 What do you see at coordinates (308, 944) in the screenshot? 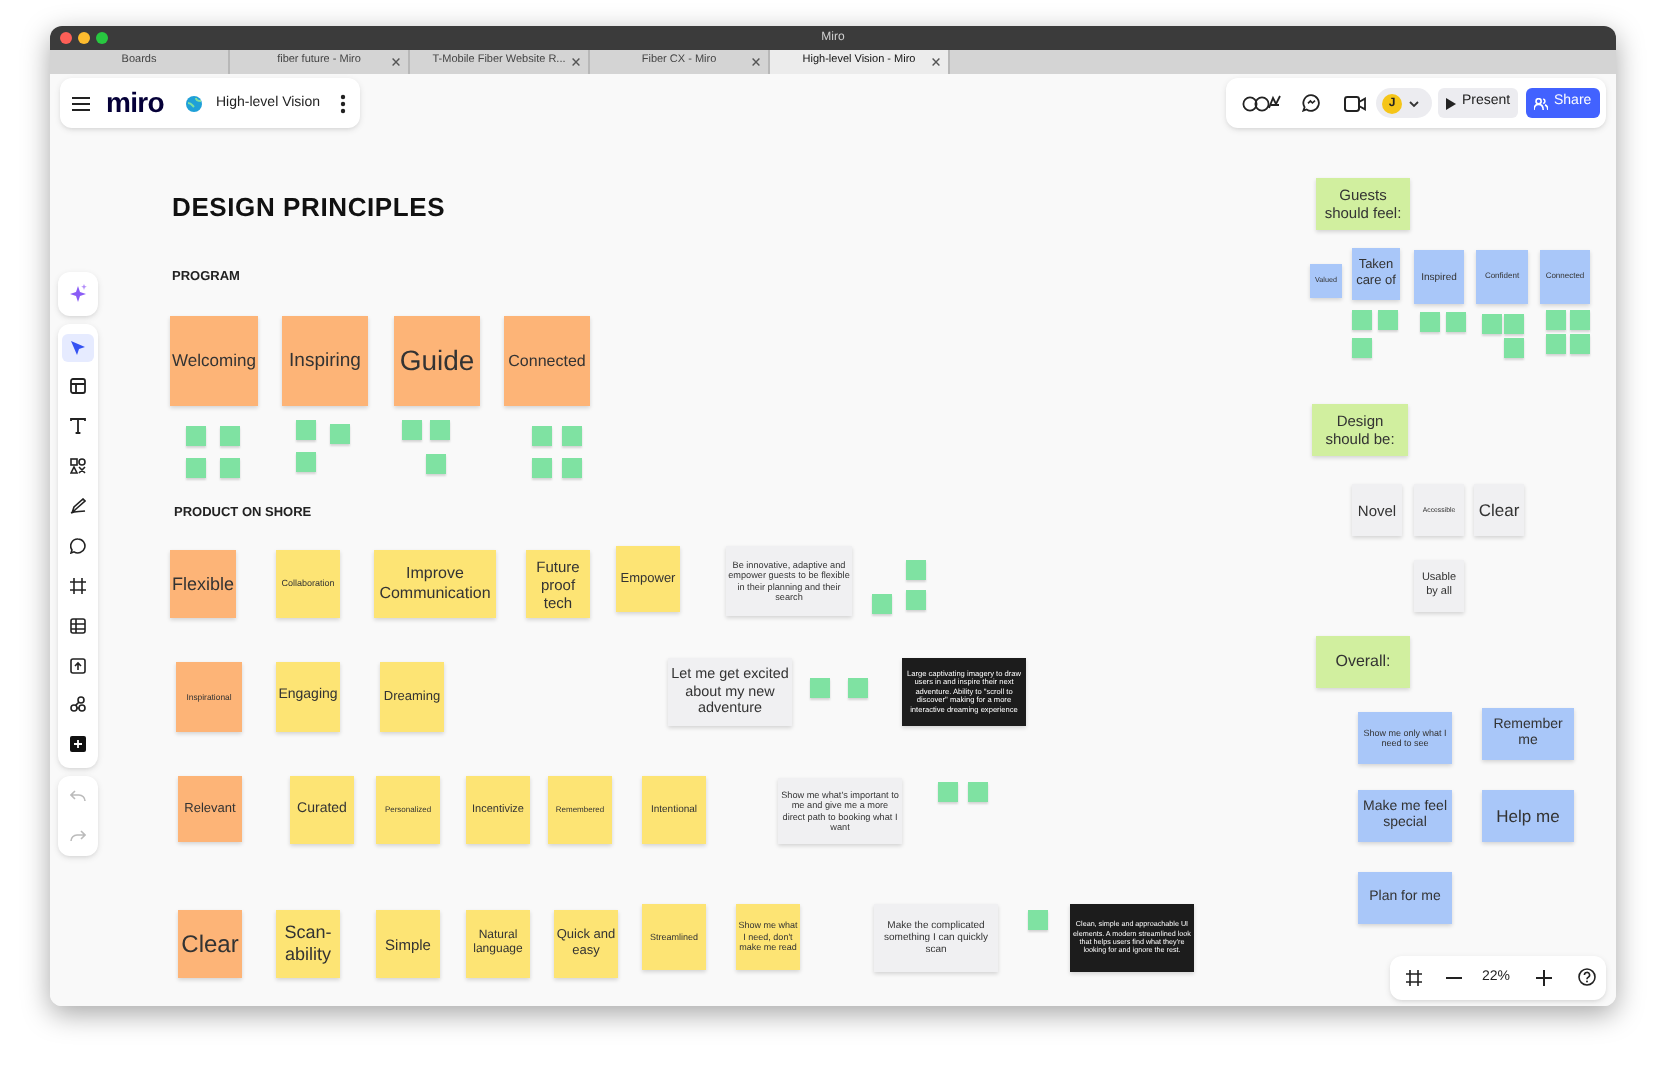
I see `sticky-note: Scan-ability` at bounding box center [308, 944].